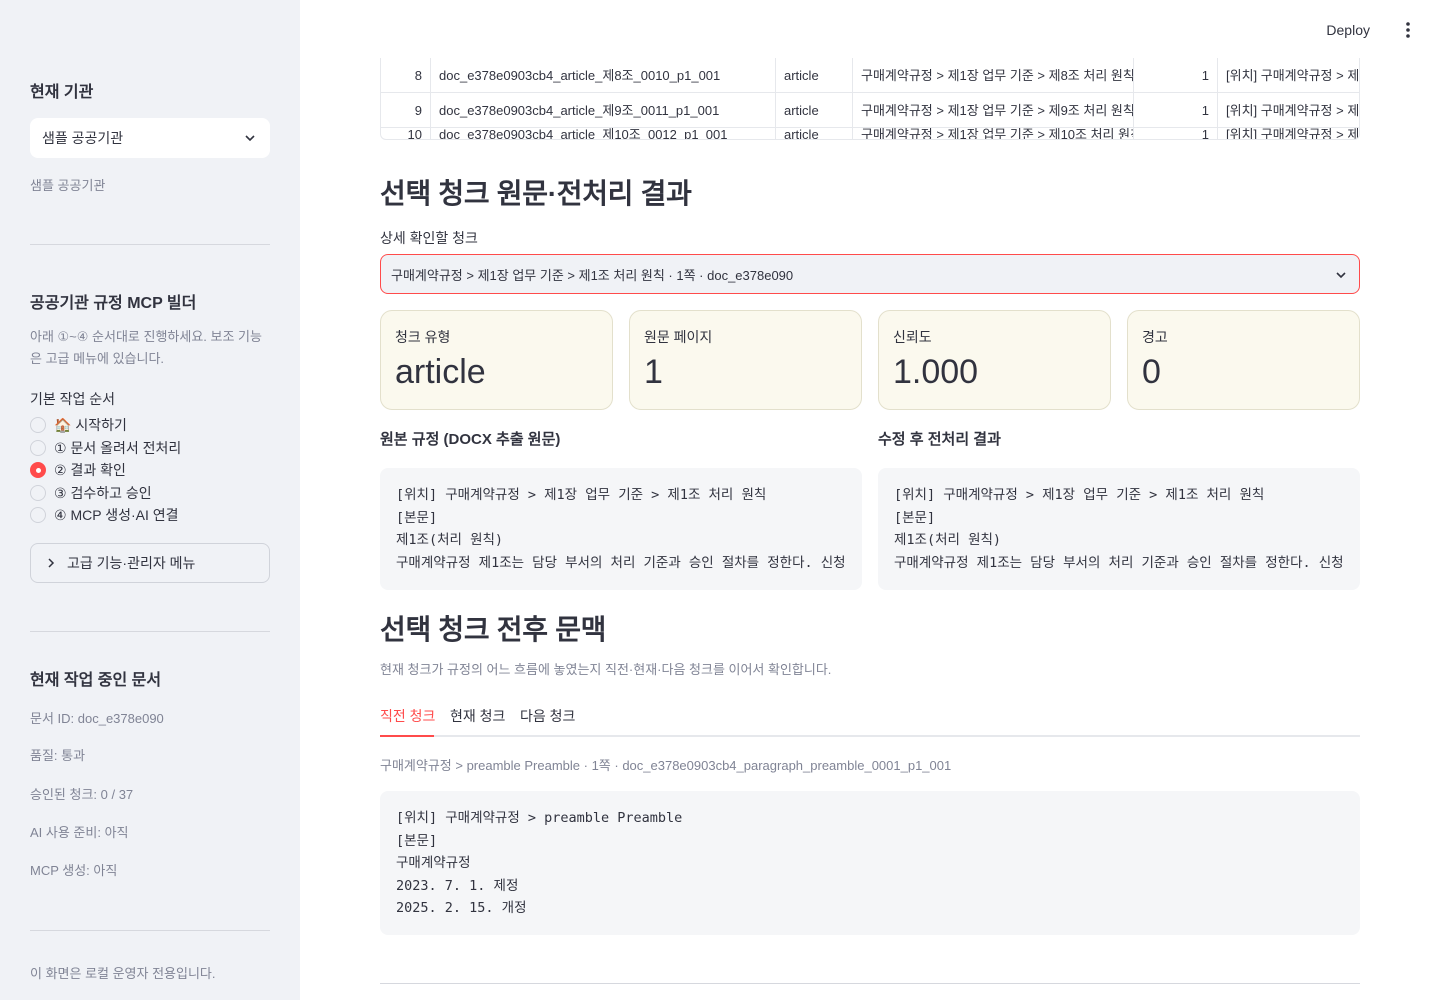 Image resolution: width=1440 pixels, height=1000 pixels. Describe the element at coordinates (429, 238) in the screenshot. I see `chunk-select-label: 상세 확인할 청크` at that location.